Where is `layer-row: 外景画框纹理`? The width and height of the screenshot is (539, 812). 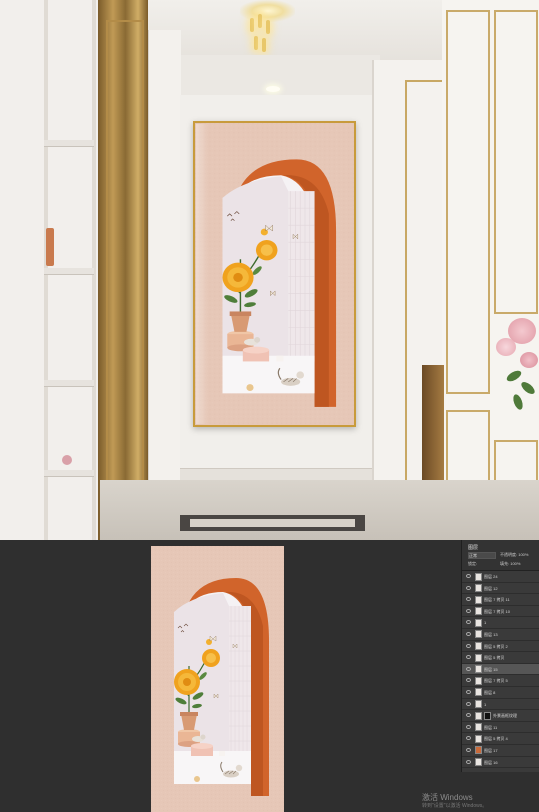
layer-row: 外景画框纹理 is located at coordinates (500, 716).